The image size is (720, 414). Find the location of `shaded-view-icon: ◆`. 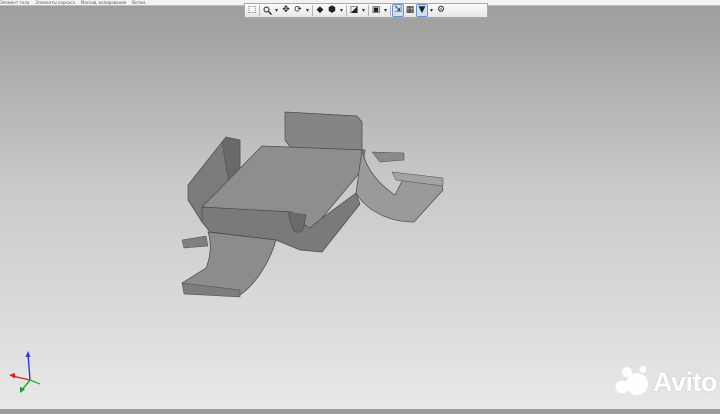

shaded-view-icon: ◆ is located at coordinates (320, 10).